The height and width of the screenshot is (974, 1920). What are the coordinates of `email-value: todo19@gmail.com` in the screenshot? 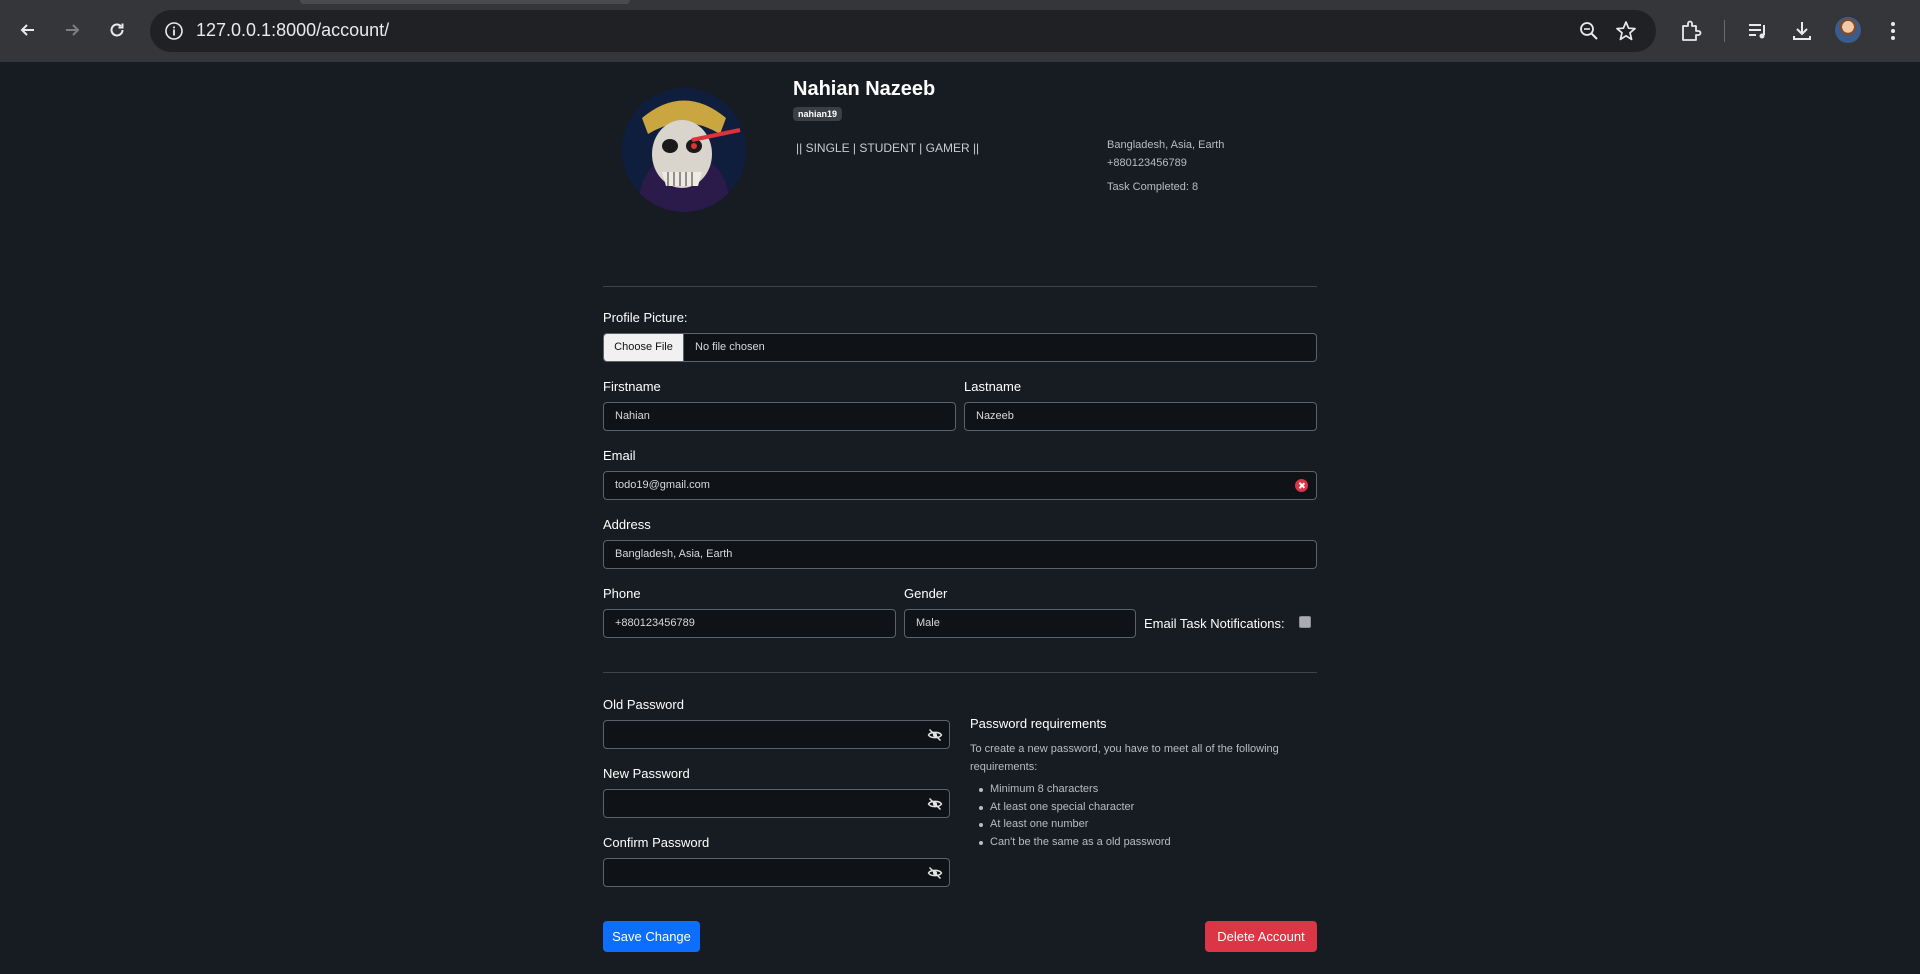 It's located at (662, 485).